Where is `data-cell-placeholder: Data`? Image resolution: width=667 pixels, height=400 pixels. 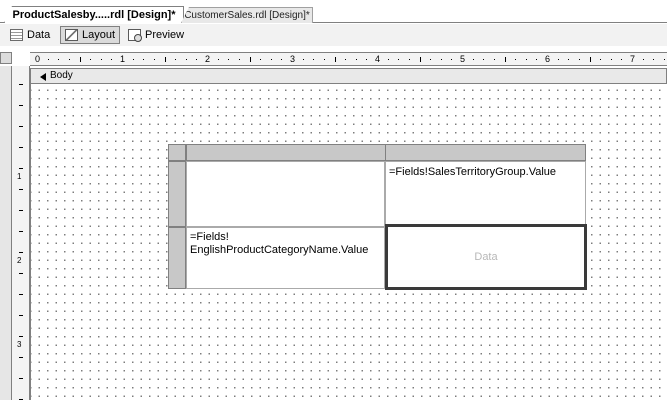 data-cell-placeholder: Data is located at coordinates (486, 257).